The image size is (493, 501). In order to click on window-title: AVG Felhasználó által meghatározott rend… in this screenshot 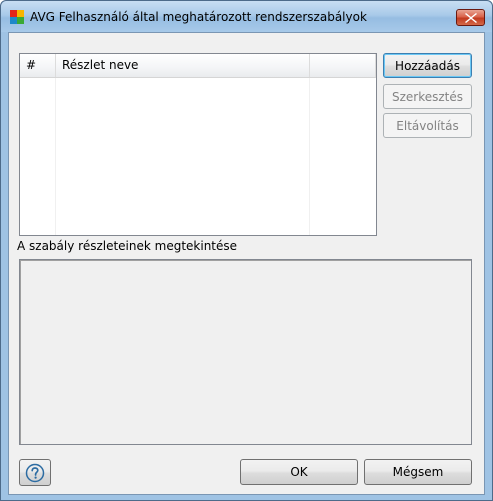, I will do `click(198, 17)`.